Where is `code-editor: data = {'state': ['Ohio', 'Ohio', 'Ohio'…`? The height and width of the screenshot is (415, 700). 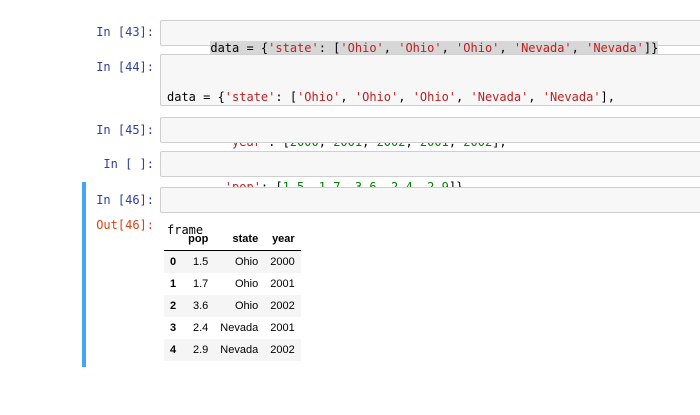
code-editor: data = {'state': ['Ohio', 'Ohio', 'Ohio'… is located at coordinates (430, 38).